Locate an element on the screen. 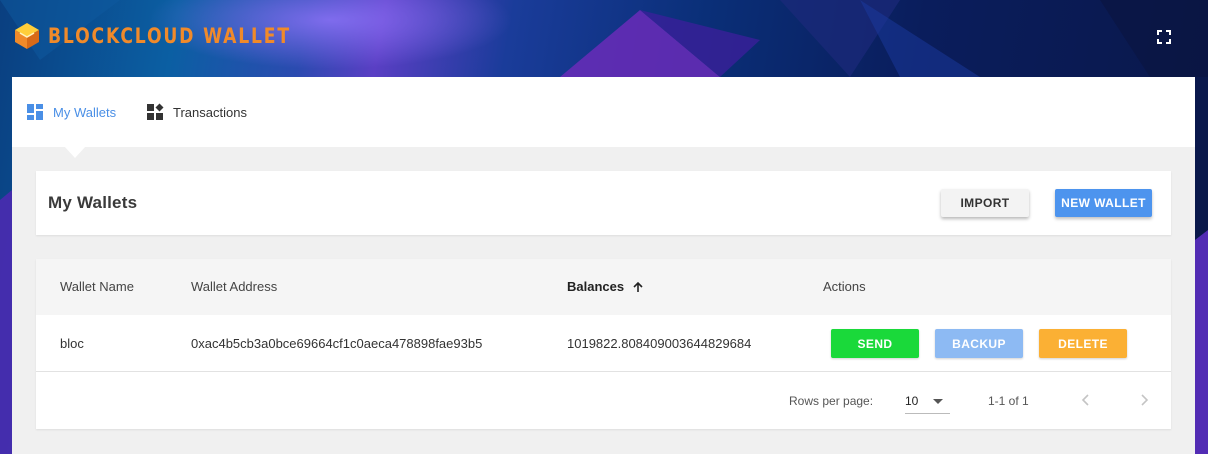 This screenshot has width=1208, height=454. wallet-name-cell: bloc is located at coordinates (72, 343).